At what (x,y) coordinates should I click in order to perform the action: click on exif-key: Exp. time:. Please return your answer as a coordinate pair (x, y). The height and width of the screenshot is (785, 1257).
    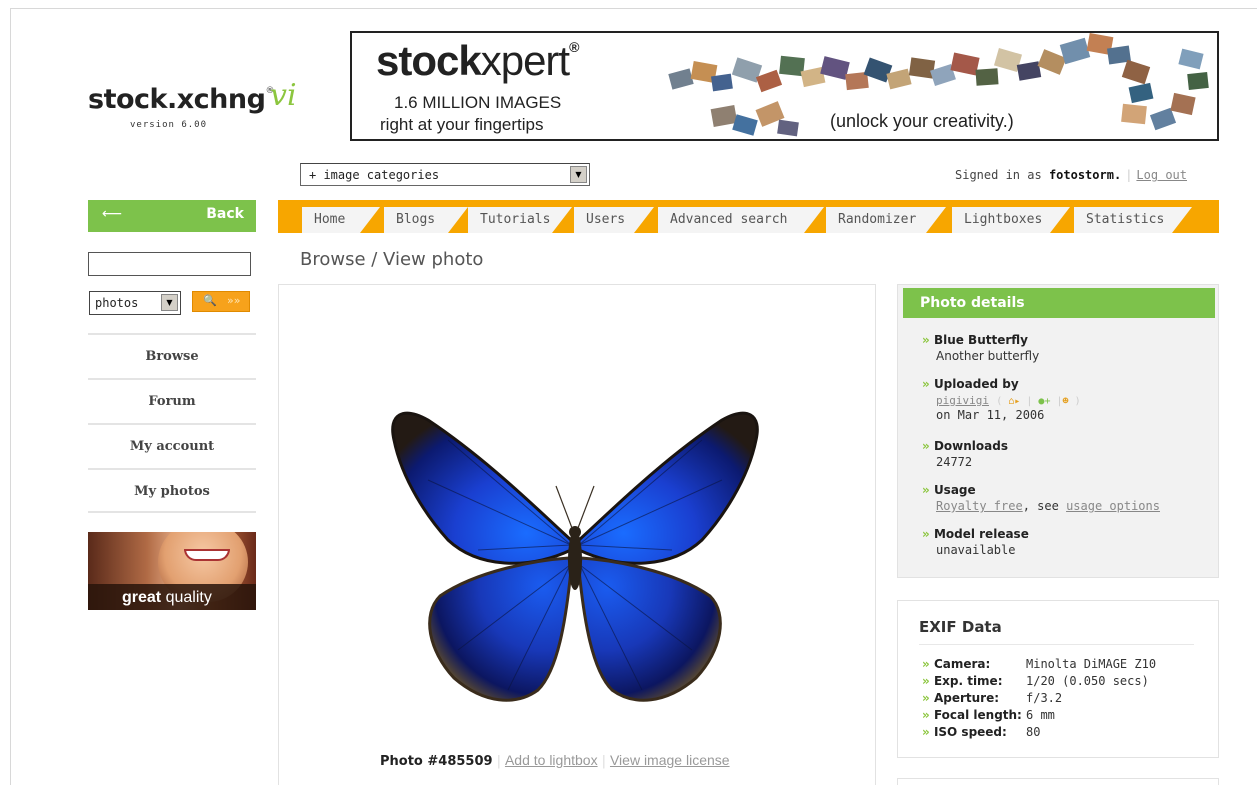
    Looking at the image, I should click on (974, 681).